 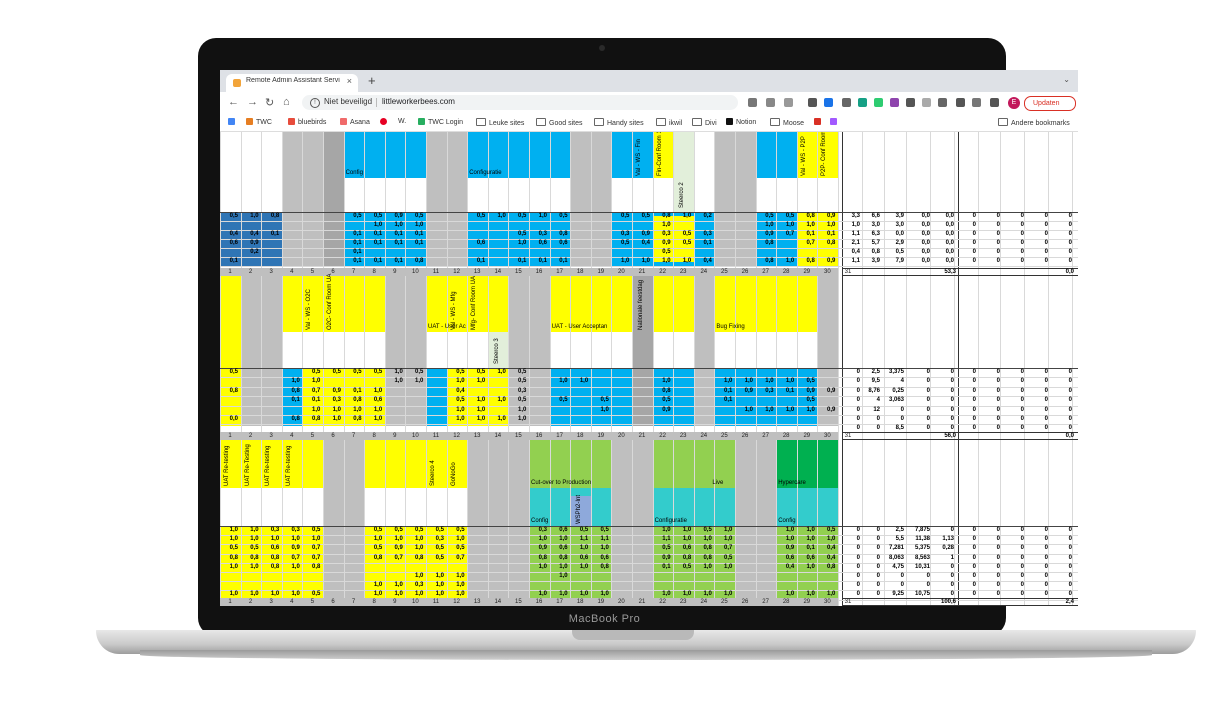 What do you see at coordinates (566, 123) in the screenshot?
I see `bookmark-label: Good sites` at bounding box center [566, 123].